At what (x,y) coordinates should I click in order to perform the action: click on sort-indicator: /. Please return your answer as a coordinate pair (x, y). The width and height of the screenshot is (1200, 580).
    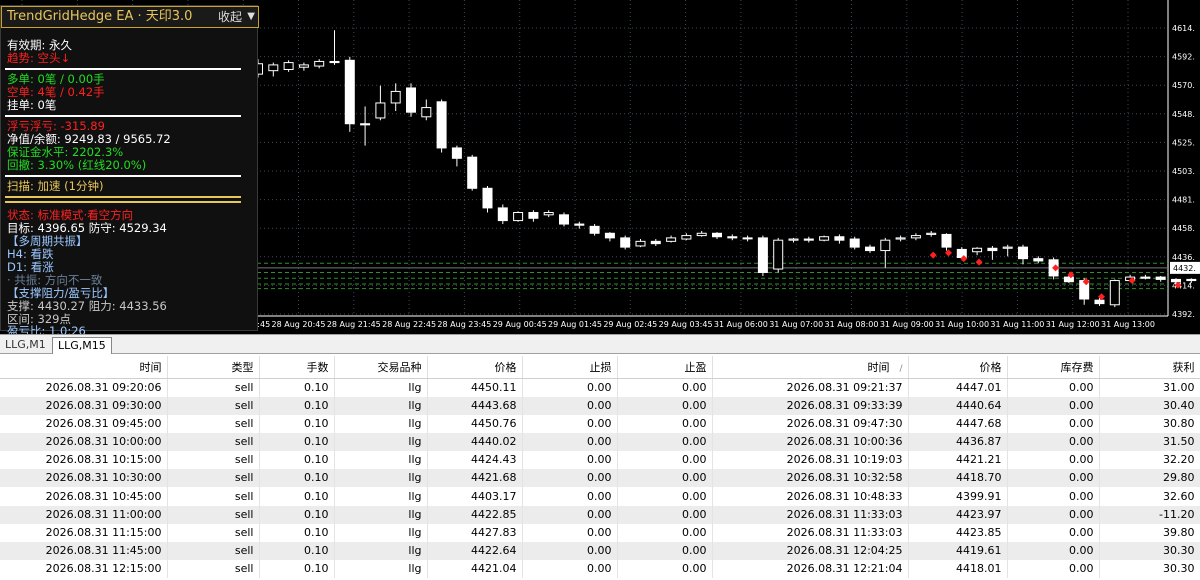
    Looking at the image, I should click on (901, 368).